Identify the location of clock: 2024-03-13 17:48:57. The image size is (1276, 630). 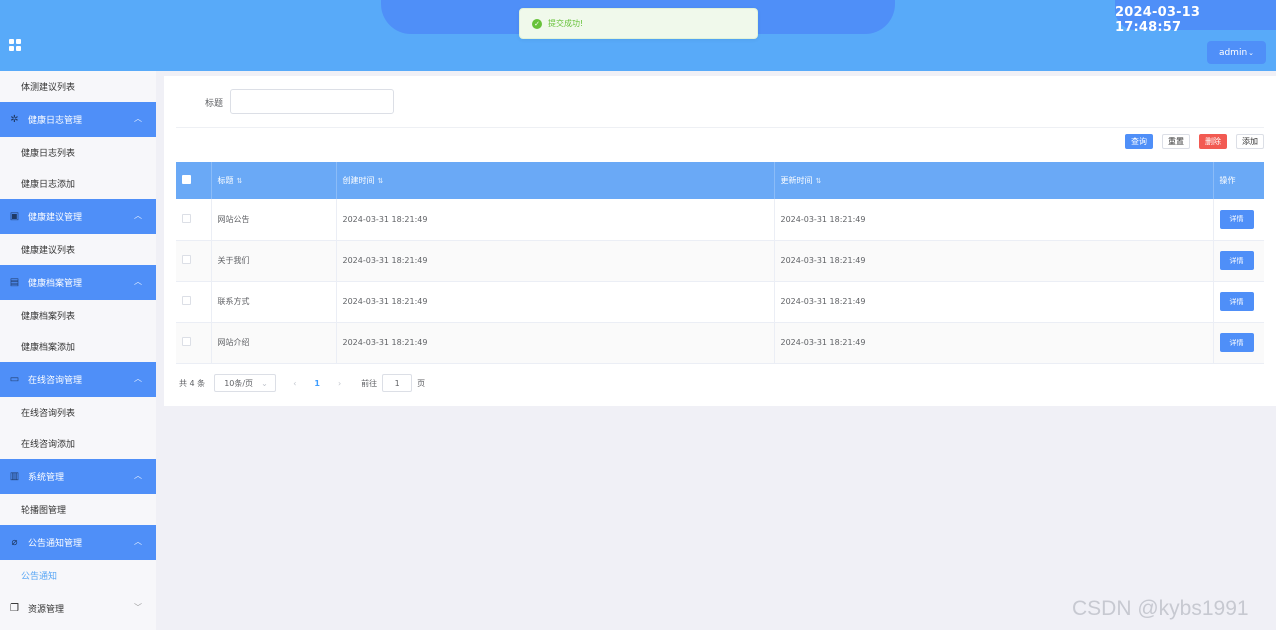
(1158, 20).